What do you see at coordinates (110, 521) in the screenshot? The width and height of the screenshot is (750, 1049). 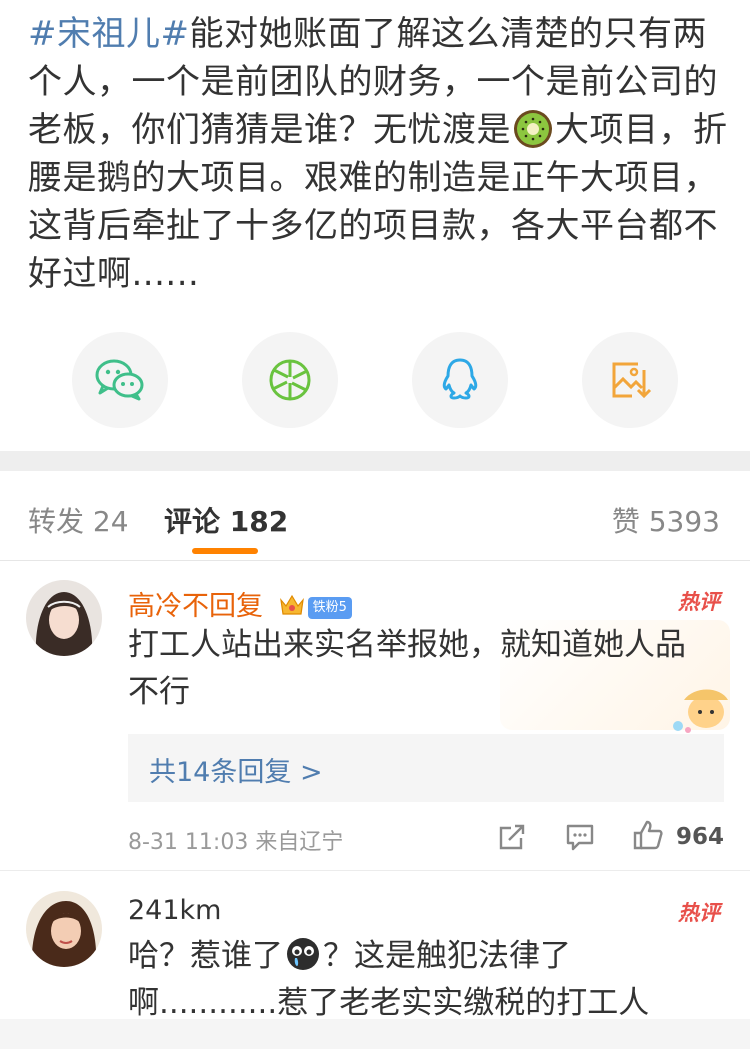 I see `tab-reposts-count: 24` at bounding box center [110, 521].